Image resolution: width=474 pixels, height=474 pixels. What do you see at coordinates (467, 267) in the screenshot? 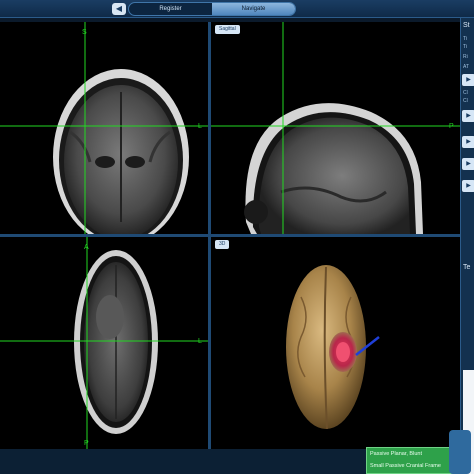
I see `right-panel-section-title: Te` at bounding box center [467, 267].